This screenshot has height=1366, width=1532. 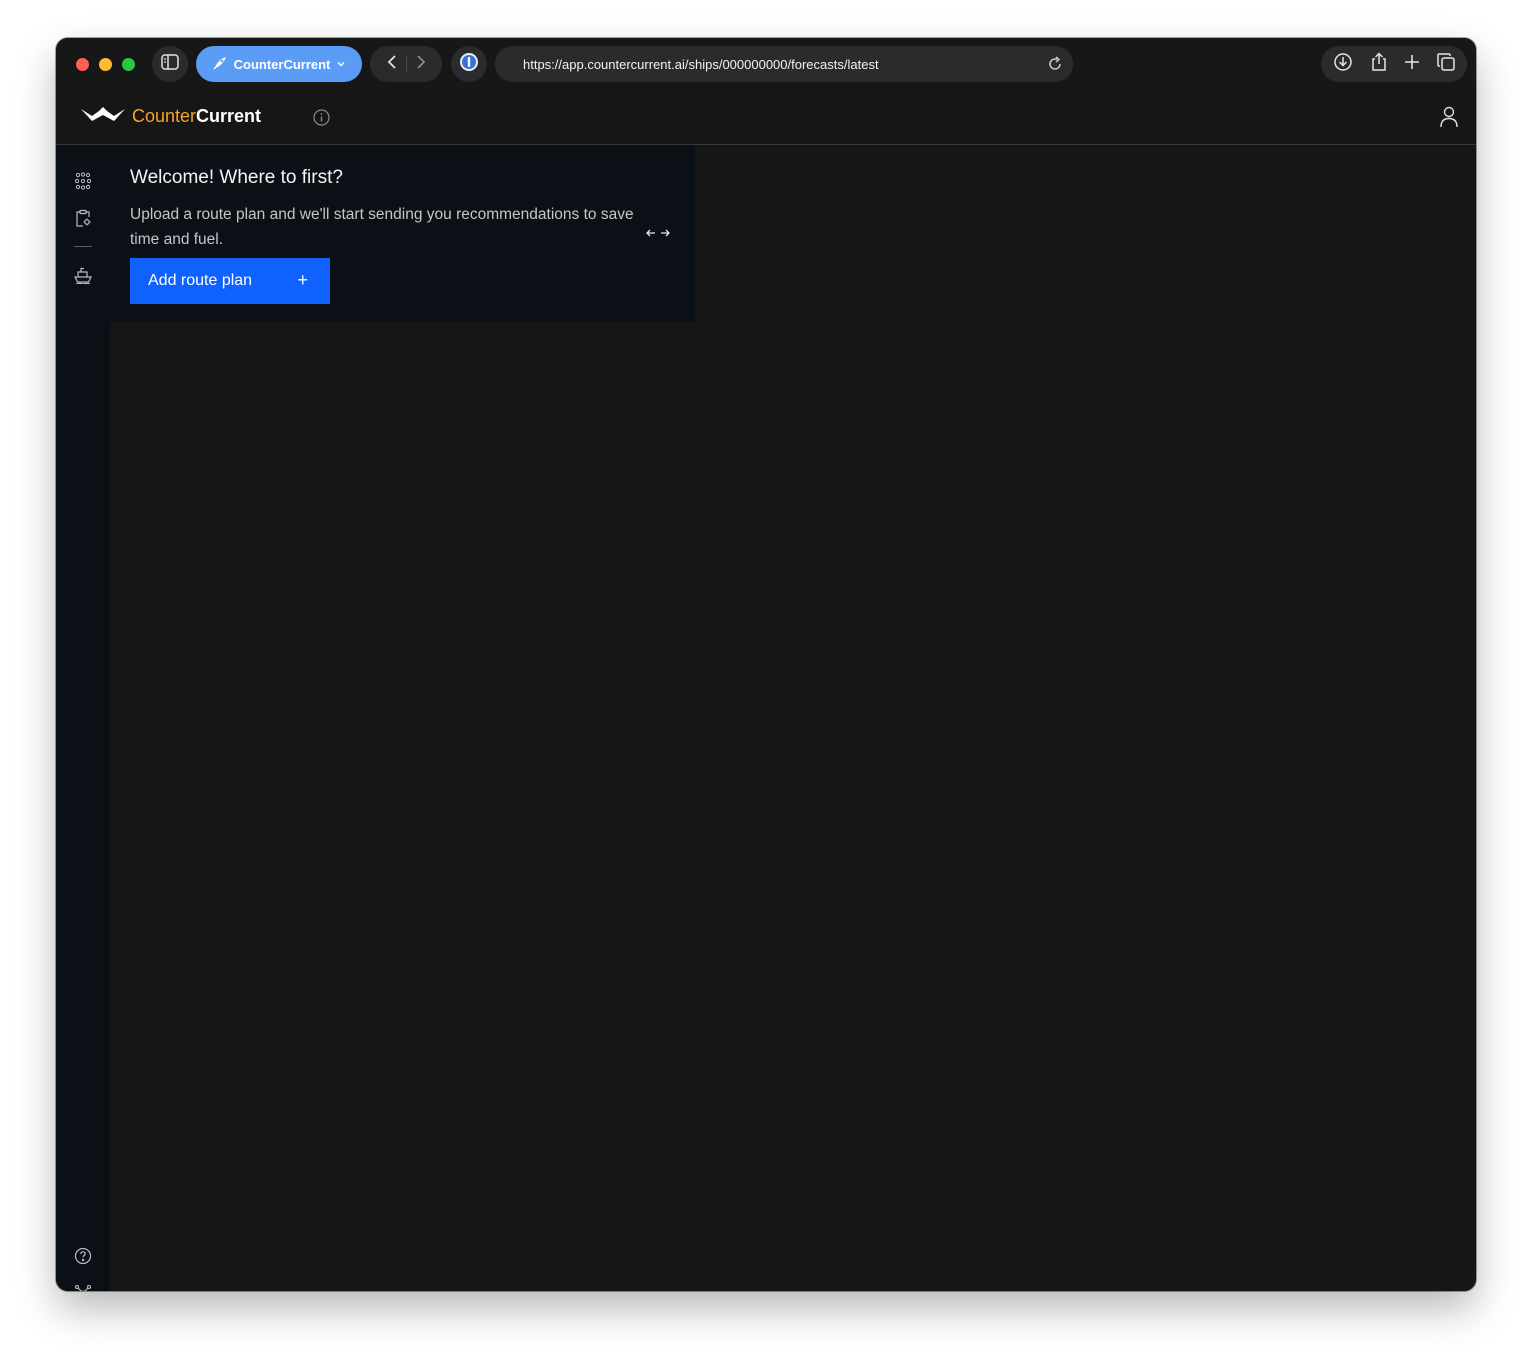 I want to click on download-icon, so click(x=1343, y=61).